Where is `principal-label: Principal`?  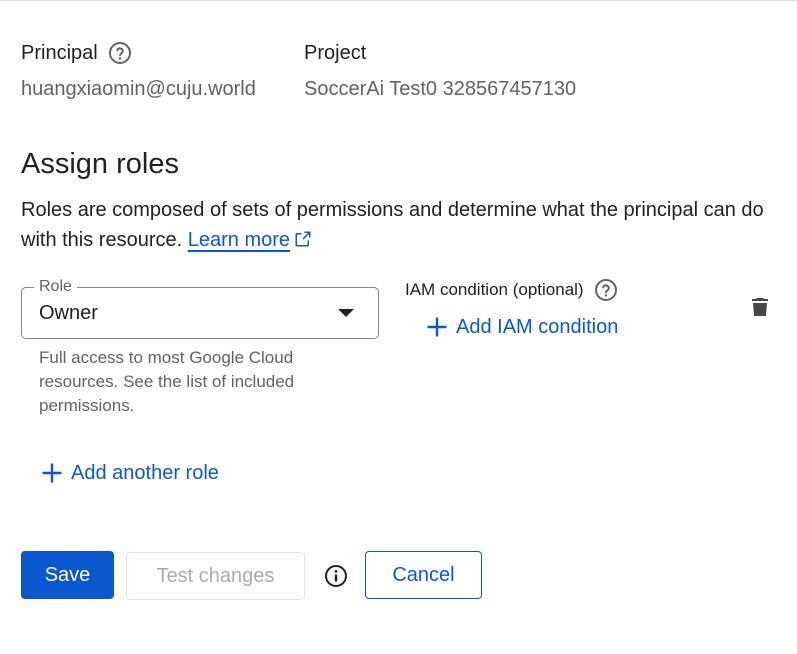
principal-label: Principal is located at coordinates (59, 53).